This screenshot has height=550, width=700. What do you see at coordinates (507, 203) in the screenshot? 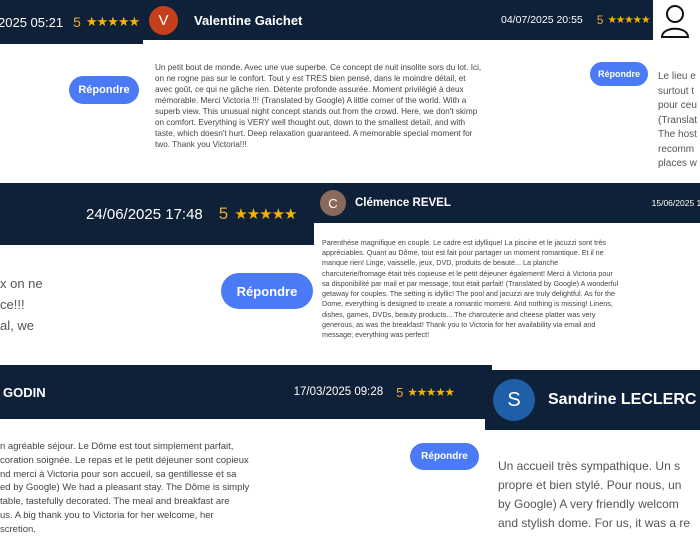
I see `review-header: C Clémence REVEL 15/06/2025 19` at bounding box center [507, 203].